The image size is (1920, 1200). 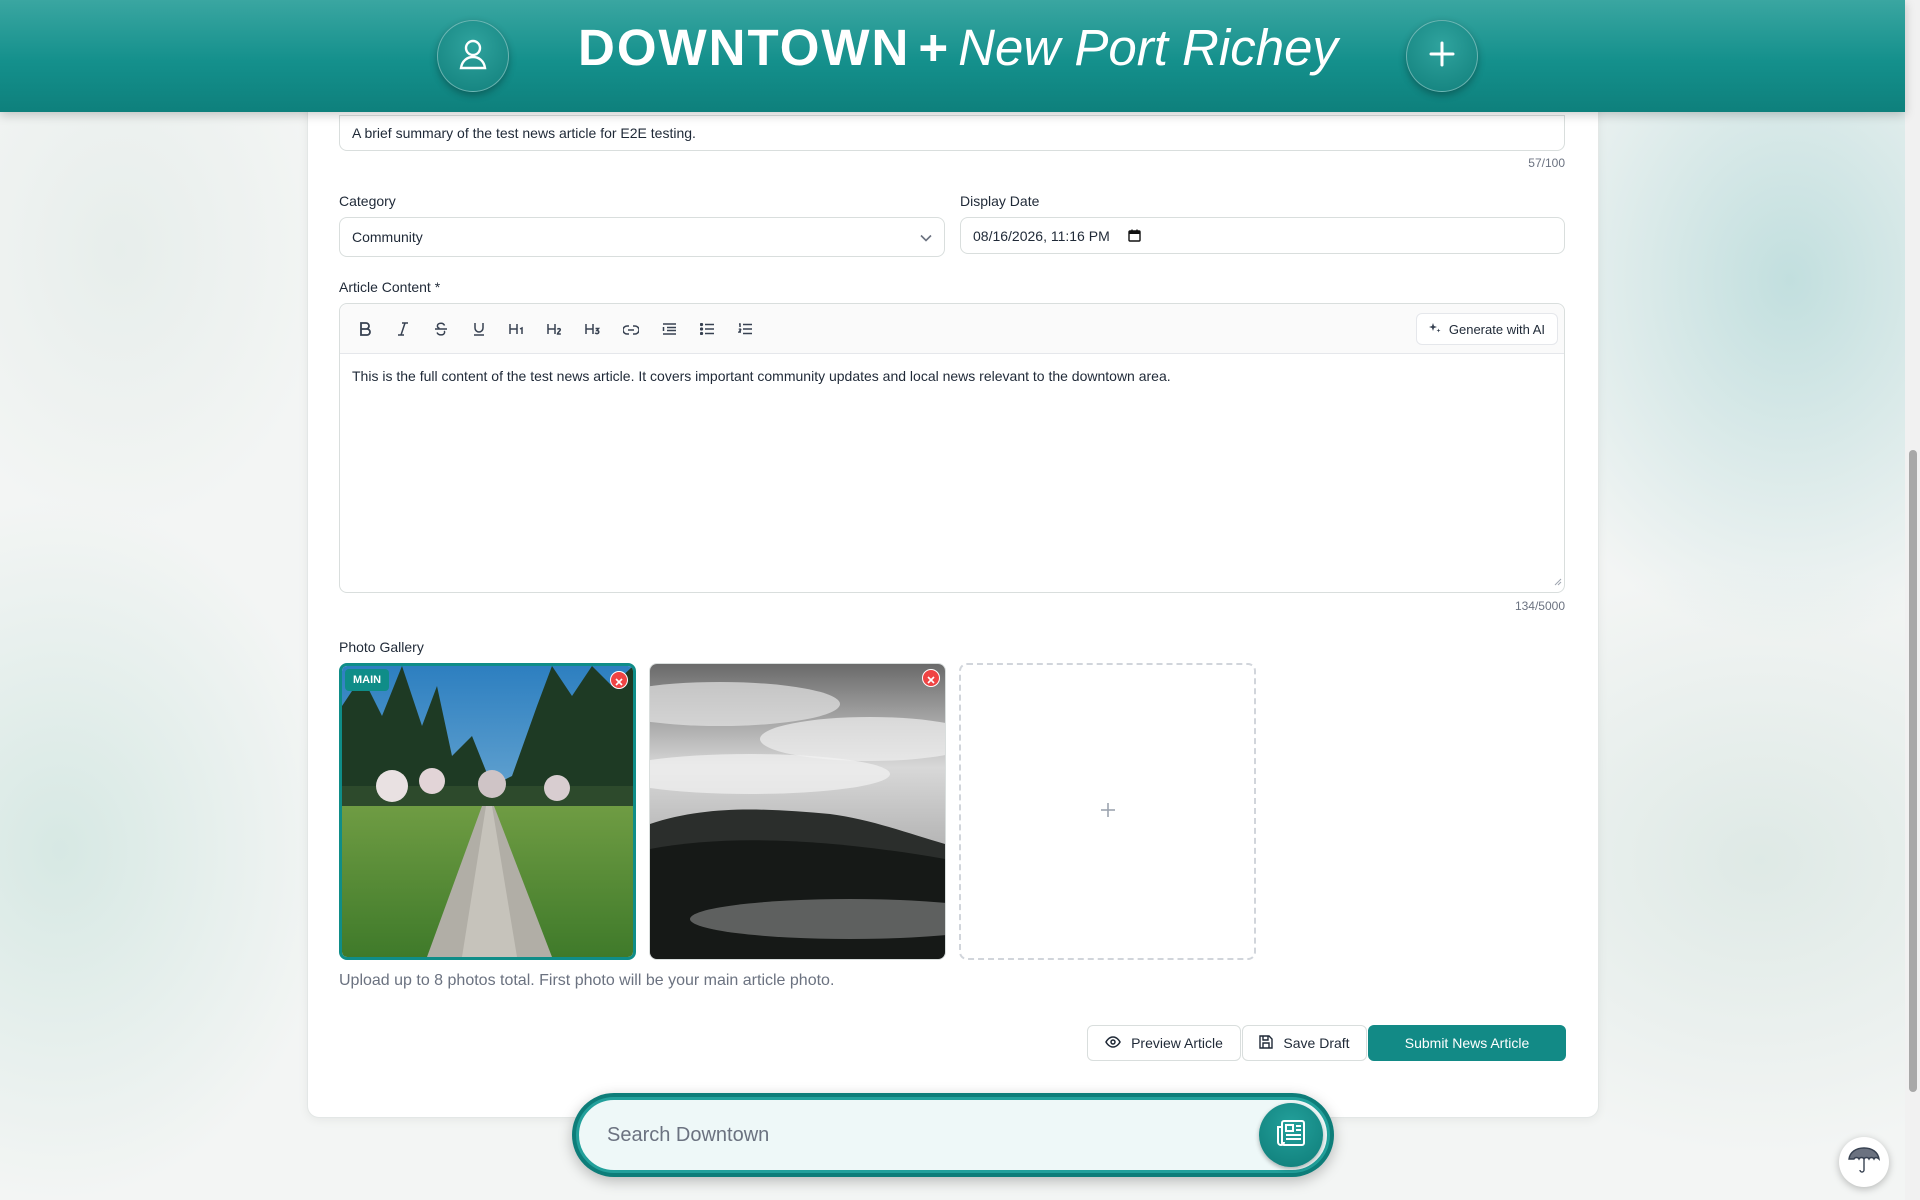 I want to click on editor-toolbar: Generate with AI, so click(x=952, y=329).